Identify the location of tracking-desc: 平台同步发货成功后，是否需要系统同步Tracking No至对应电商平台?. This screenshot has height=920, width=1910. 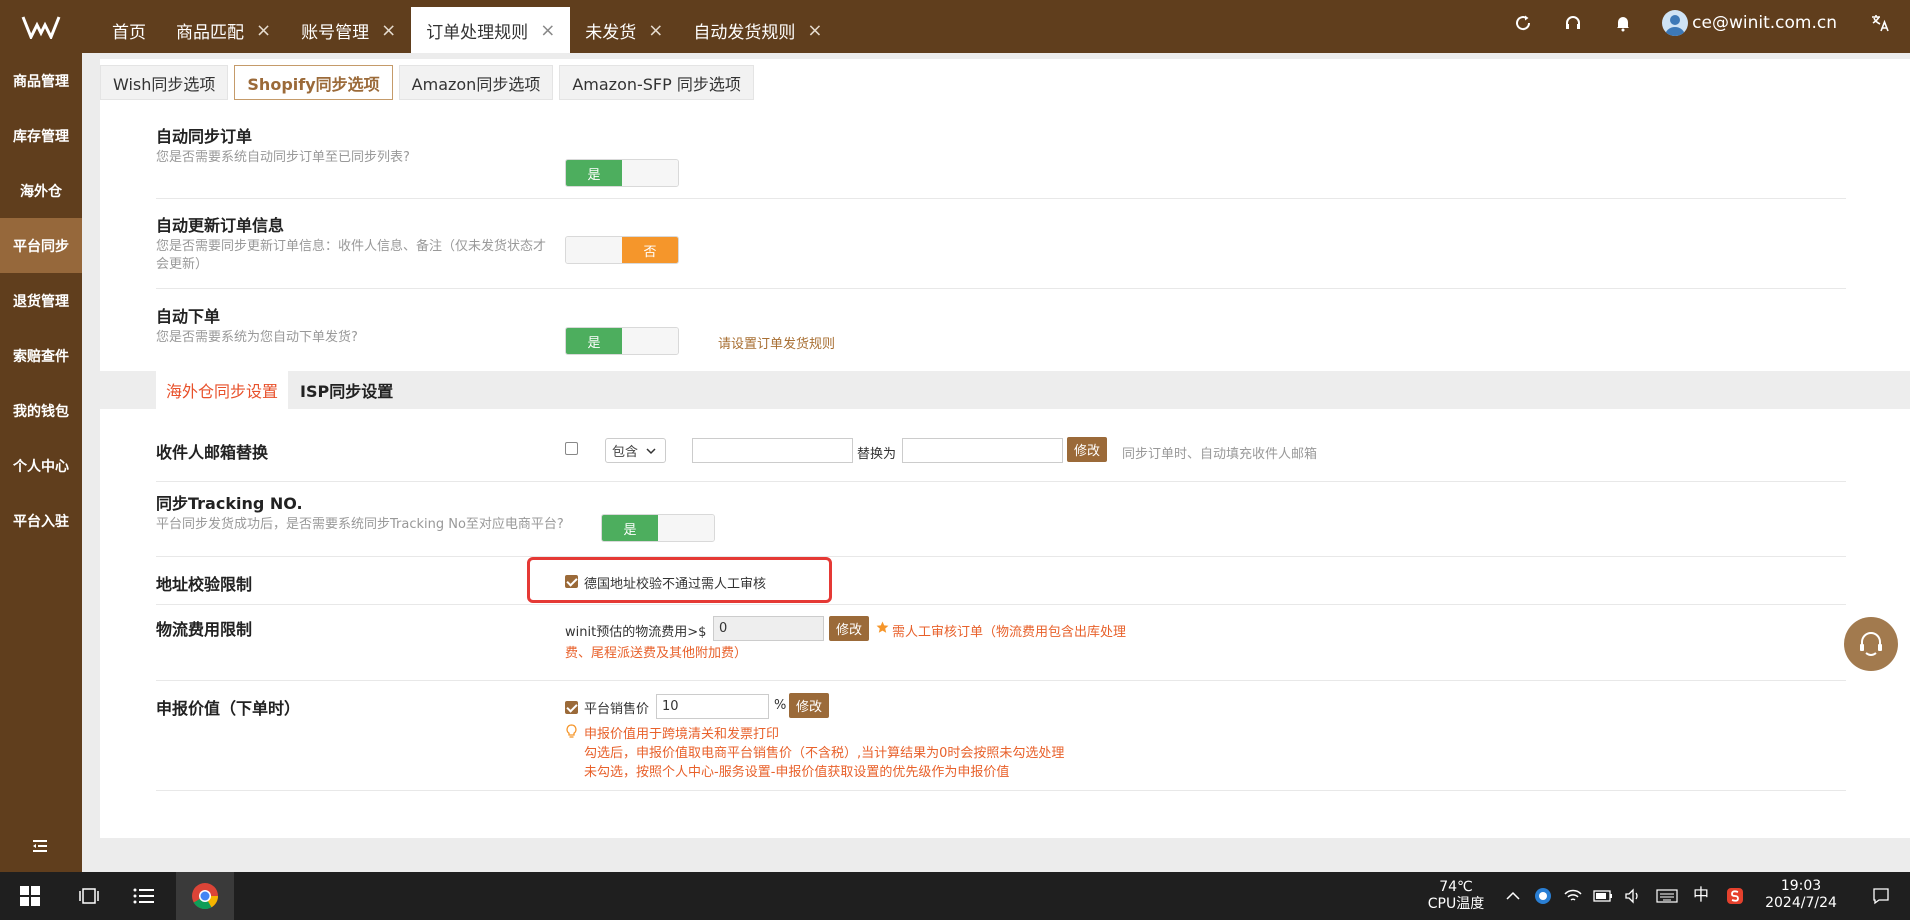
(360, 524).